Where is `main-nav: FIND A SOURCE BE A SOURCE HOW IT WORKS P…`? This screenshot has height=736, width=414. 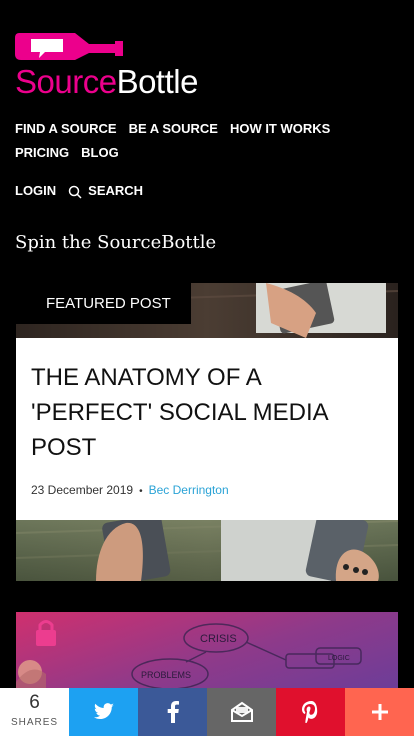
main-nav: FIND A SOURCE BE A SOURCE HOW IT WORKS P… is located at coordinates (210, 159).